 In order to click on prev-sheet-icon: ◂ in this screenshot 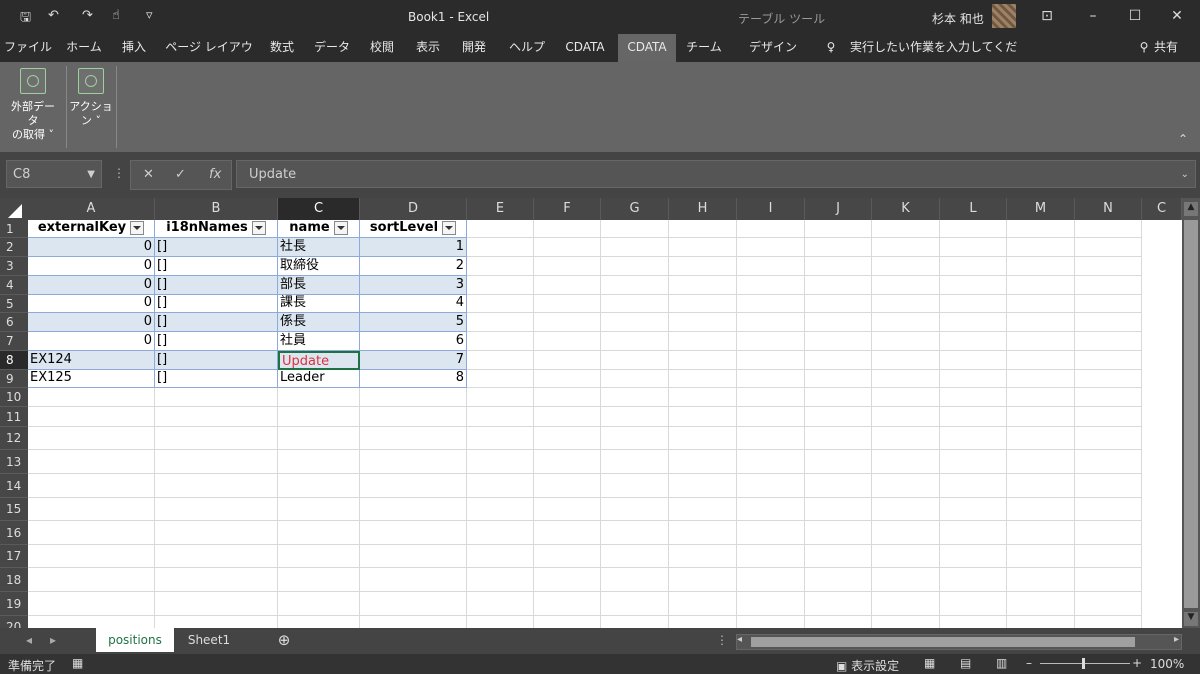, I will do `click(29, 640)`.